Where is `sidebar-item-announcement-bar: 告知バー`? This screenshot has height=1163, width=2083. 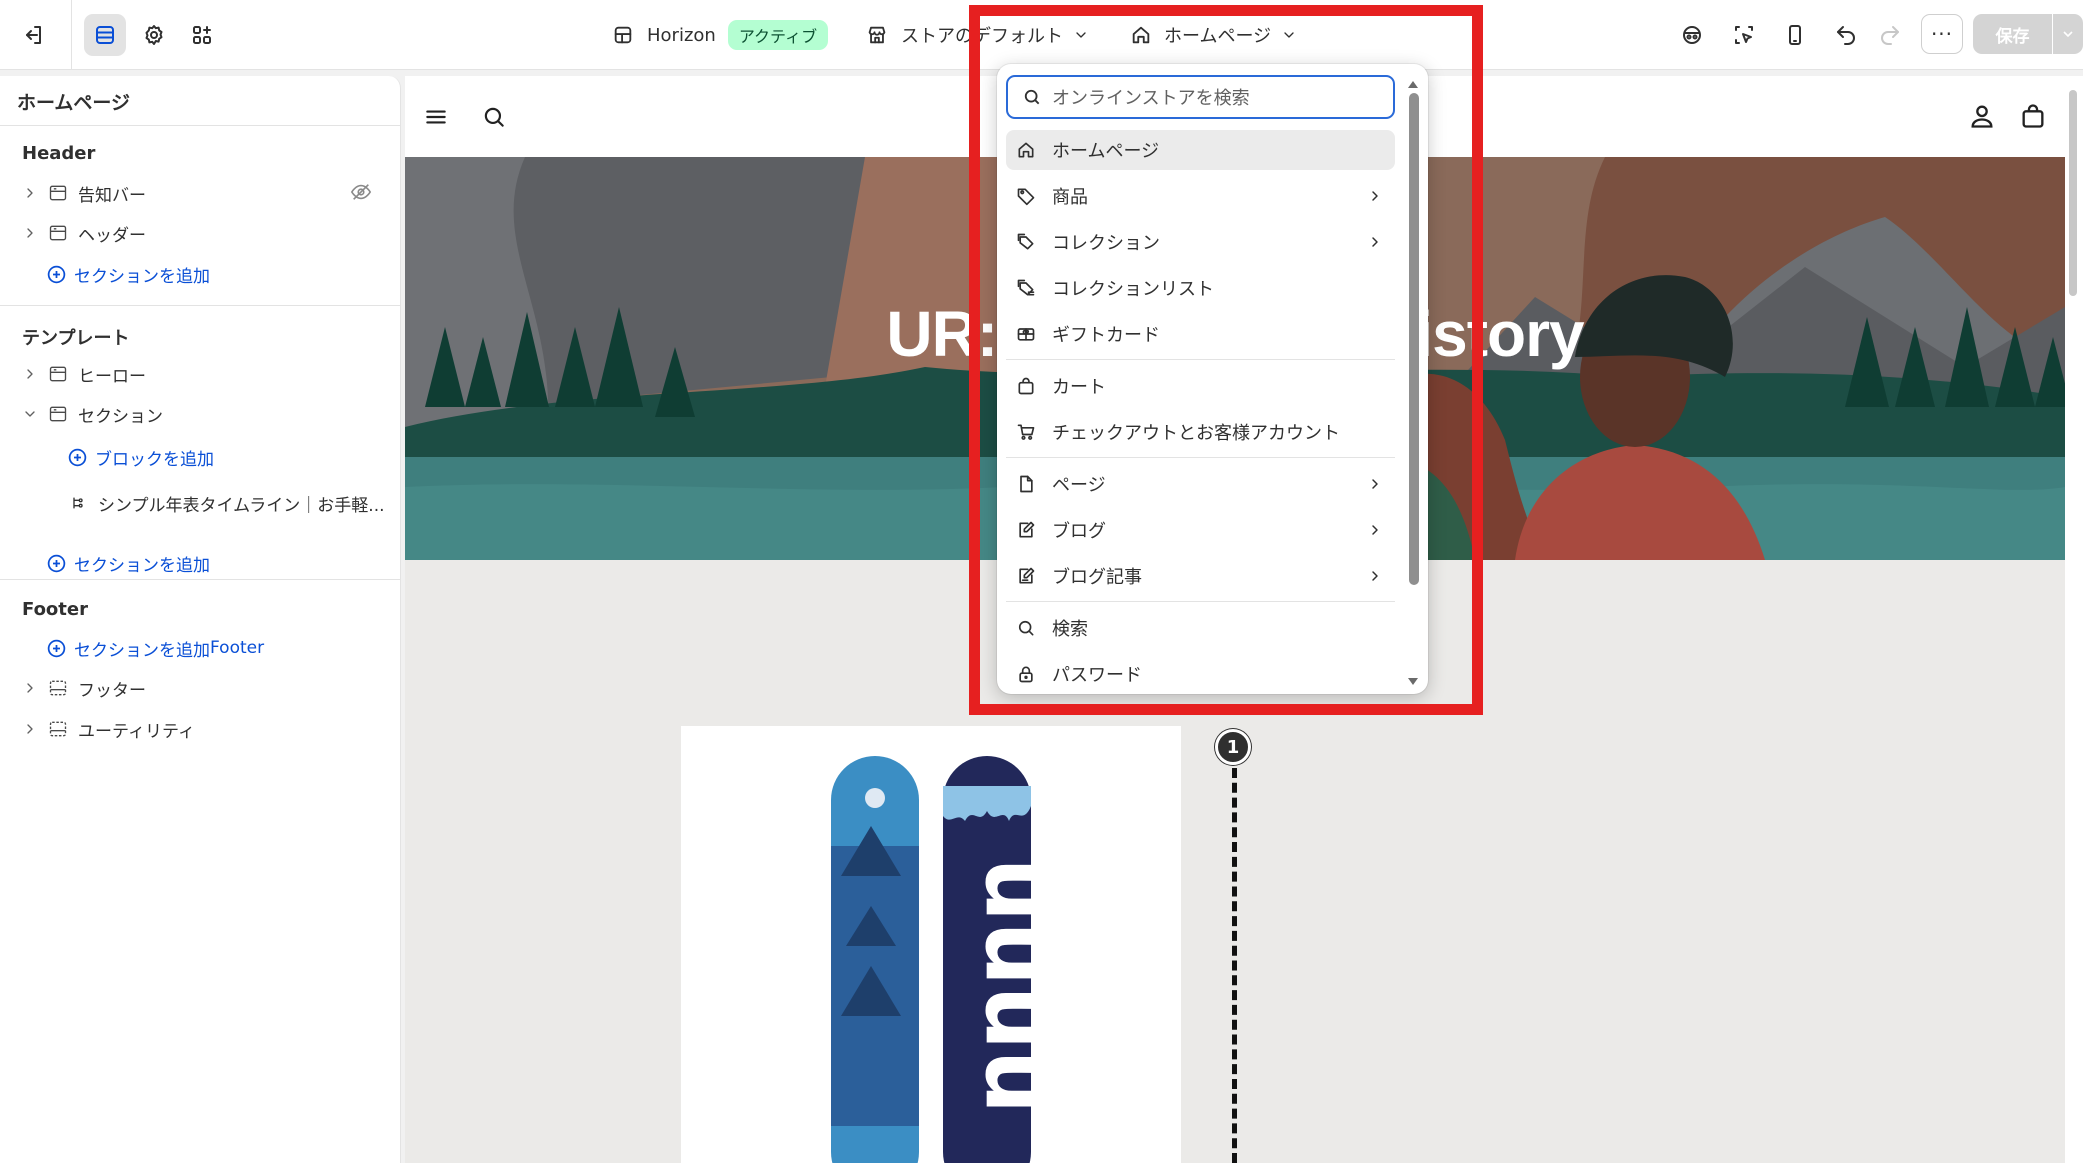
sidebar-item-announcement-bar: 告知バー is located at coordinates (84, 193).